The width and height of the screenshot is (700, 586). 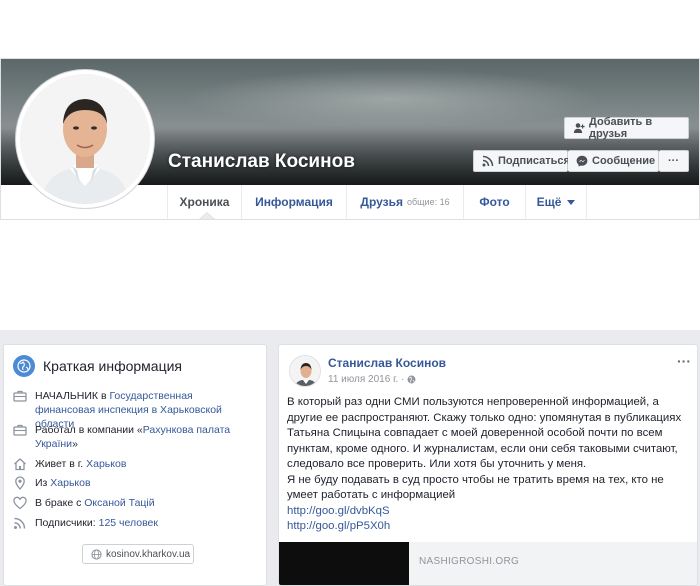 I want to click on tab-timeline-label: Хроника, so click(x=204, y=202).